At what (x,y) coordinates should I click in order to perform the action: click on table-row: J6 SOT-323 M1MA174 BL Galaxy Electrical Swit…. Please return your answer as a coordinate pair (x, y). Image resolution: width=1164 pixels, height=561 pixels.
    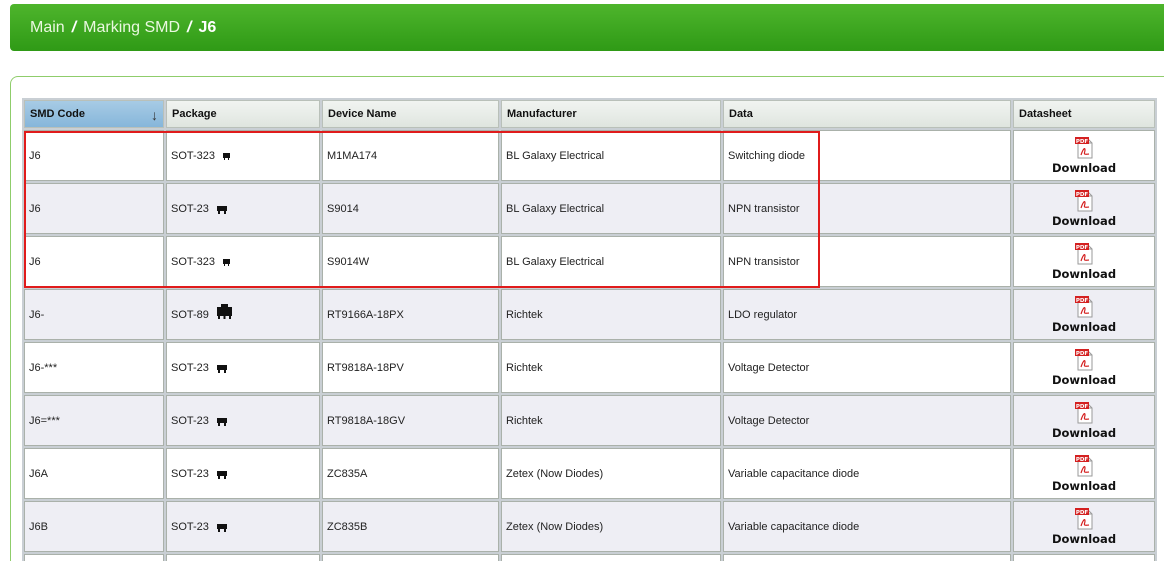
    Looking at the image, I should click on (589, 155).